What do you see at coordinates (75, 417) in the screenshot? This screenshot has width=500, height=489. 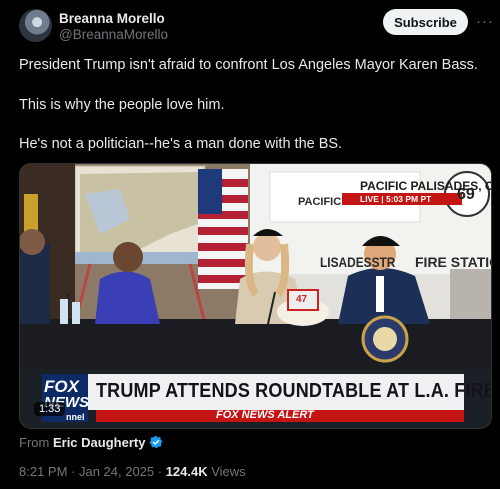 I see `channel-label: nnel` at bounding box center [75, 417].